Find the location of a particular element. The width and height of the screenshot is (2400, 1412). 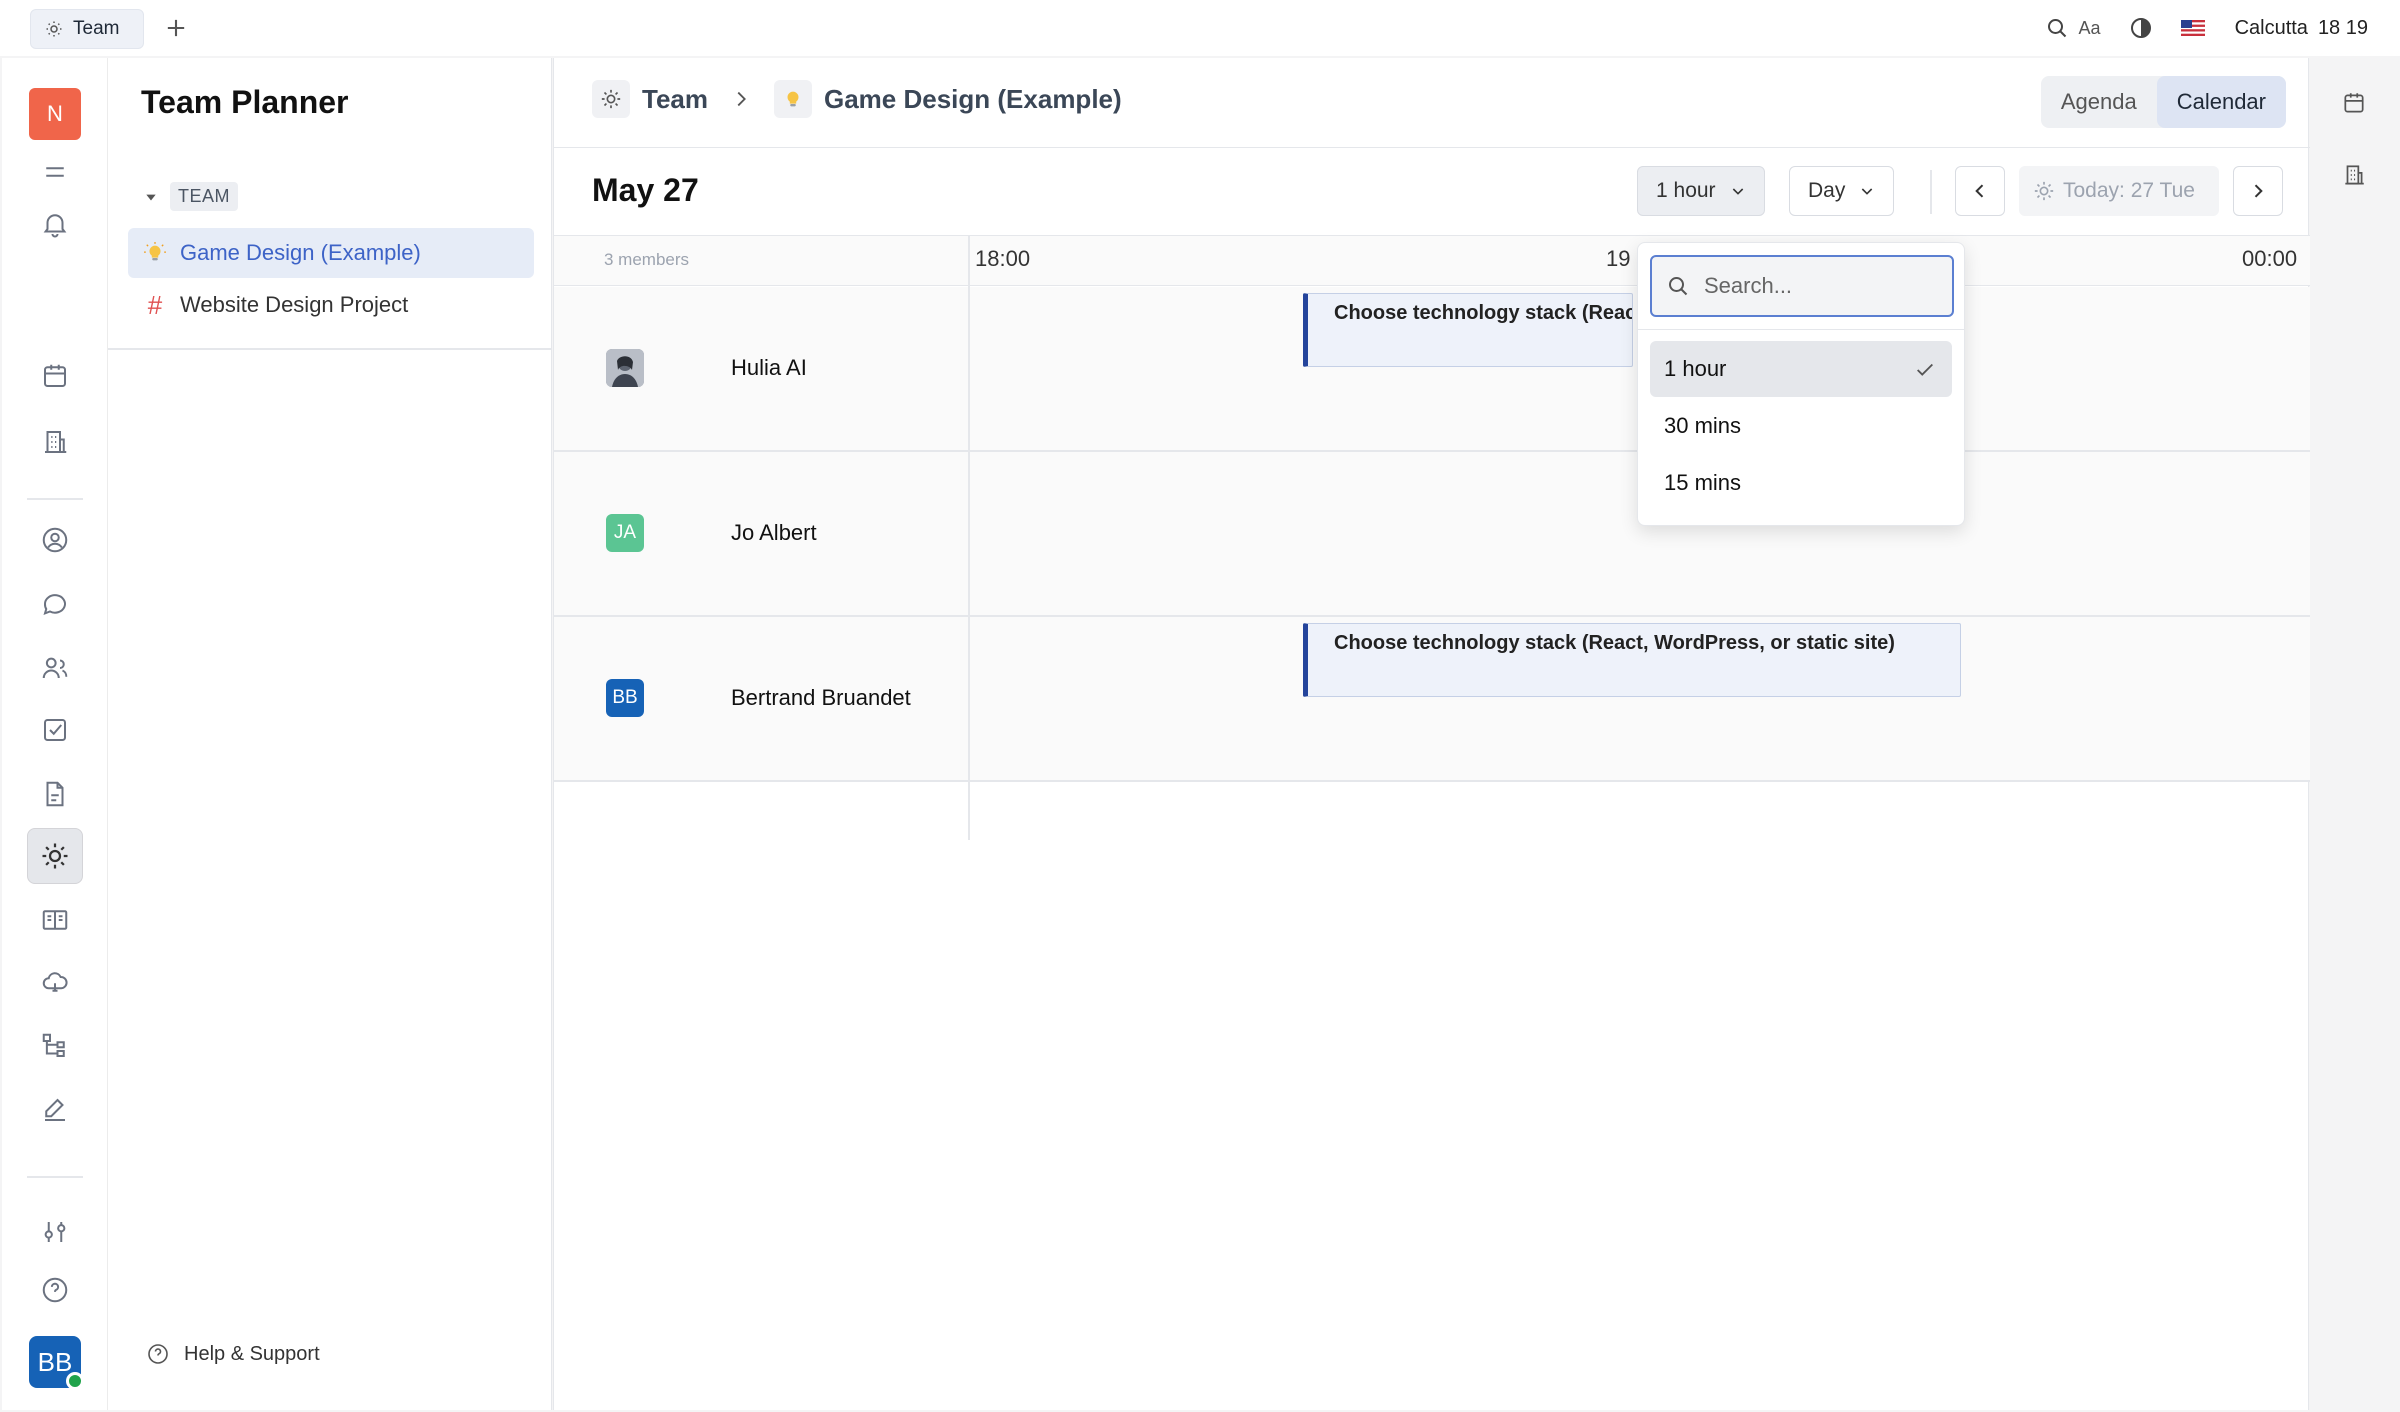

team-section-header: TEAM is located at coordinates (191, 196).